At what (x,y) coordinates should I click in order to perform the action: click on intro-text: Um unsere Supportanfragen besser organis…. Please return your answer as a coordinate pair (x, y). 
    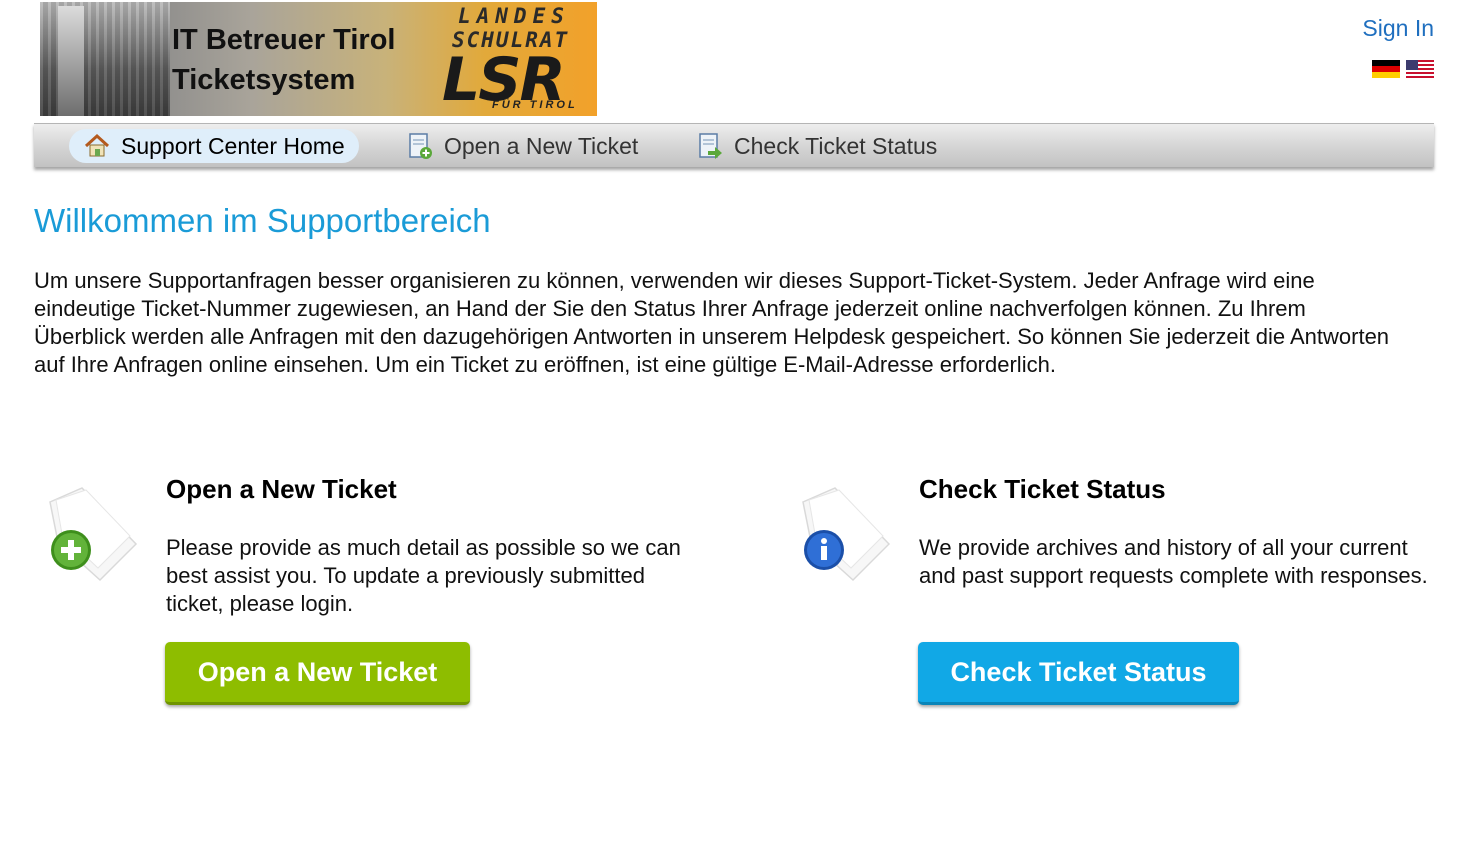
    Looking at the image, I should click on (712, 322).